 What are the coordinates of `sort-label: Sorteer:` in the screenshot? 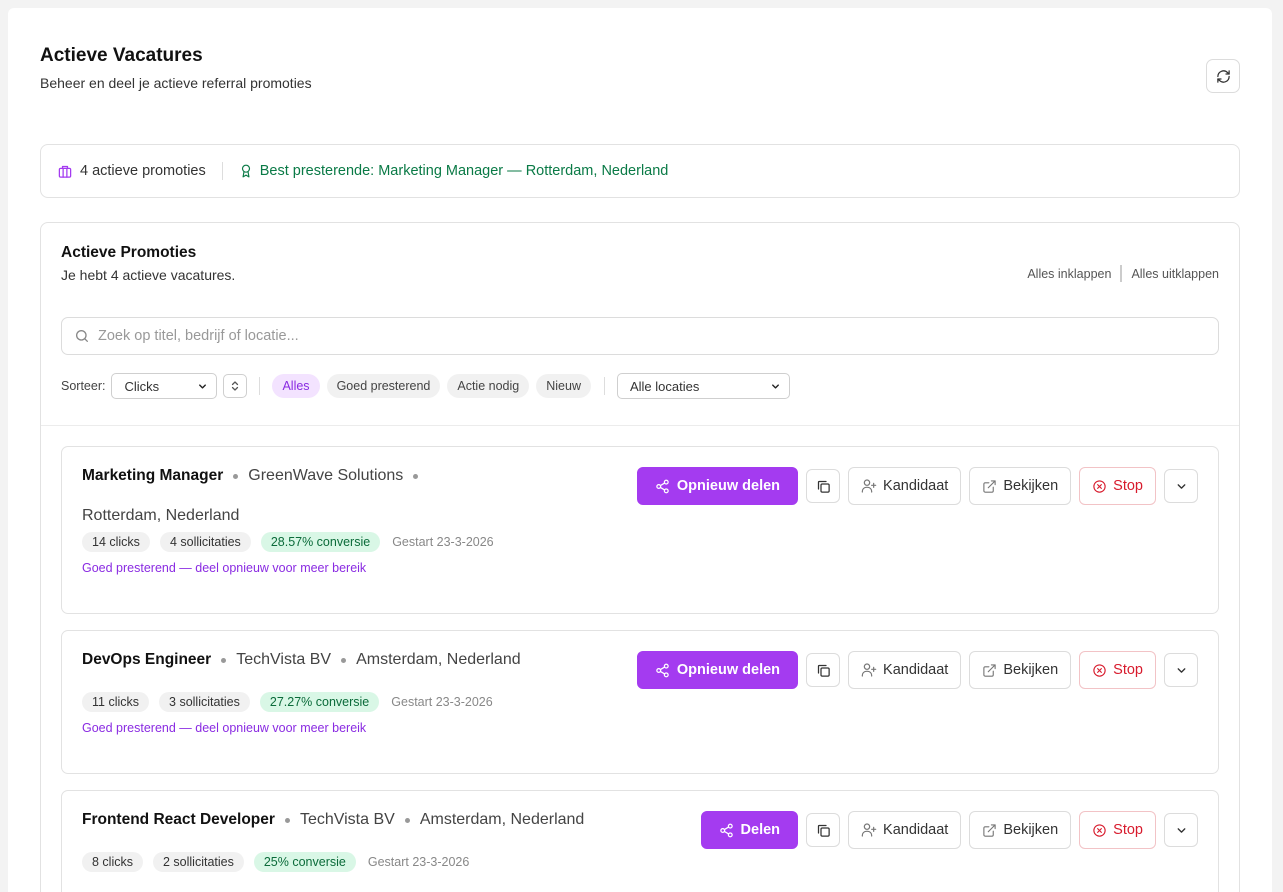 It's located at (83, 386).